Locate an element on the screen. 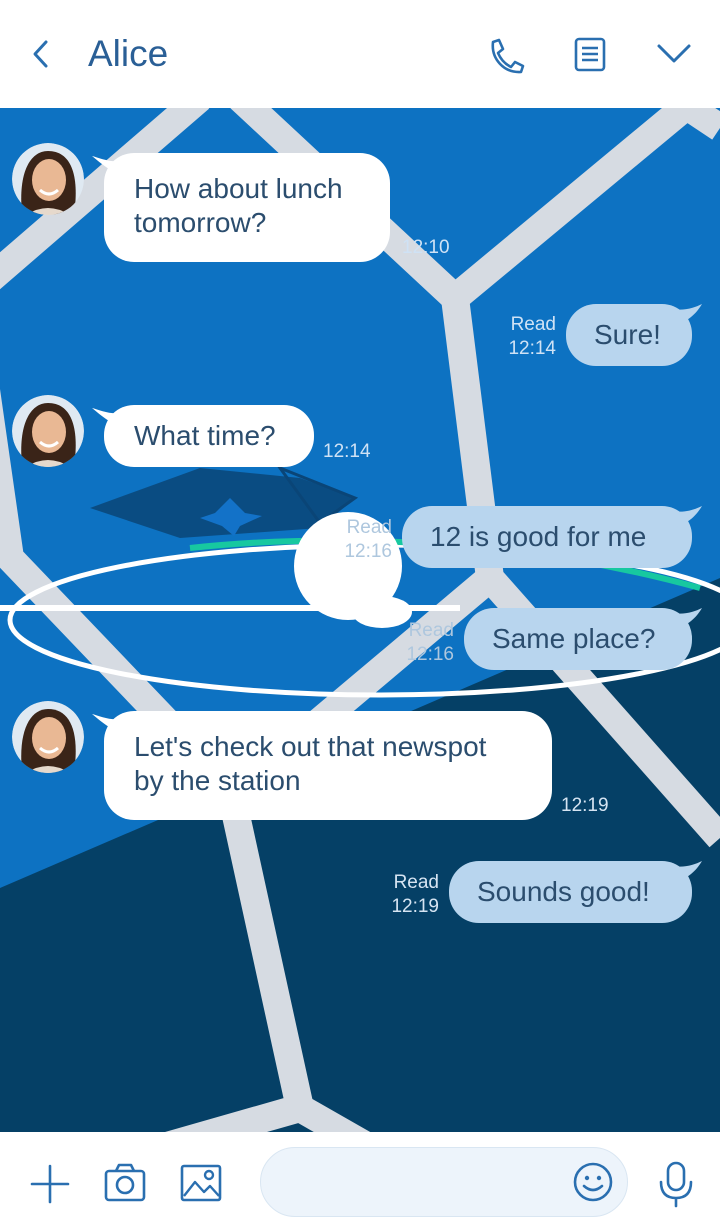 Image resolution: width=720 pixels, height=1232 pixels. microphone-icon is located at coordinates (676, 1184).